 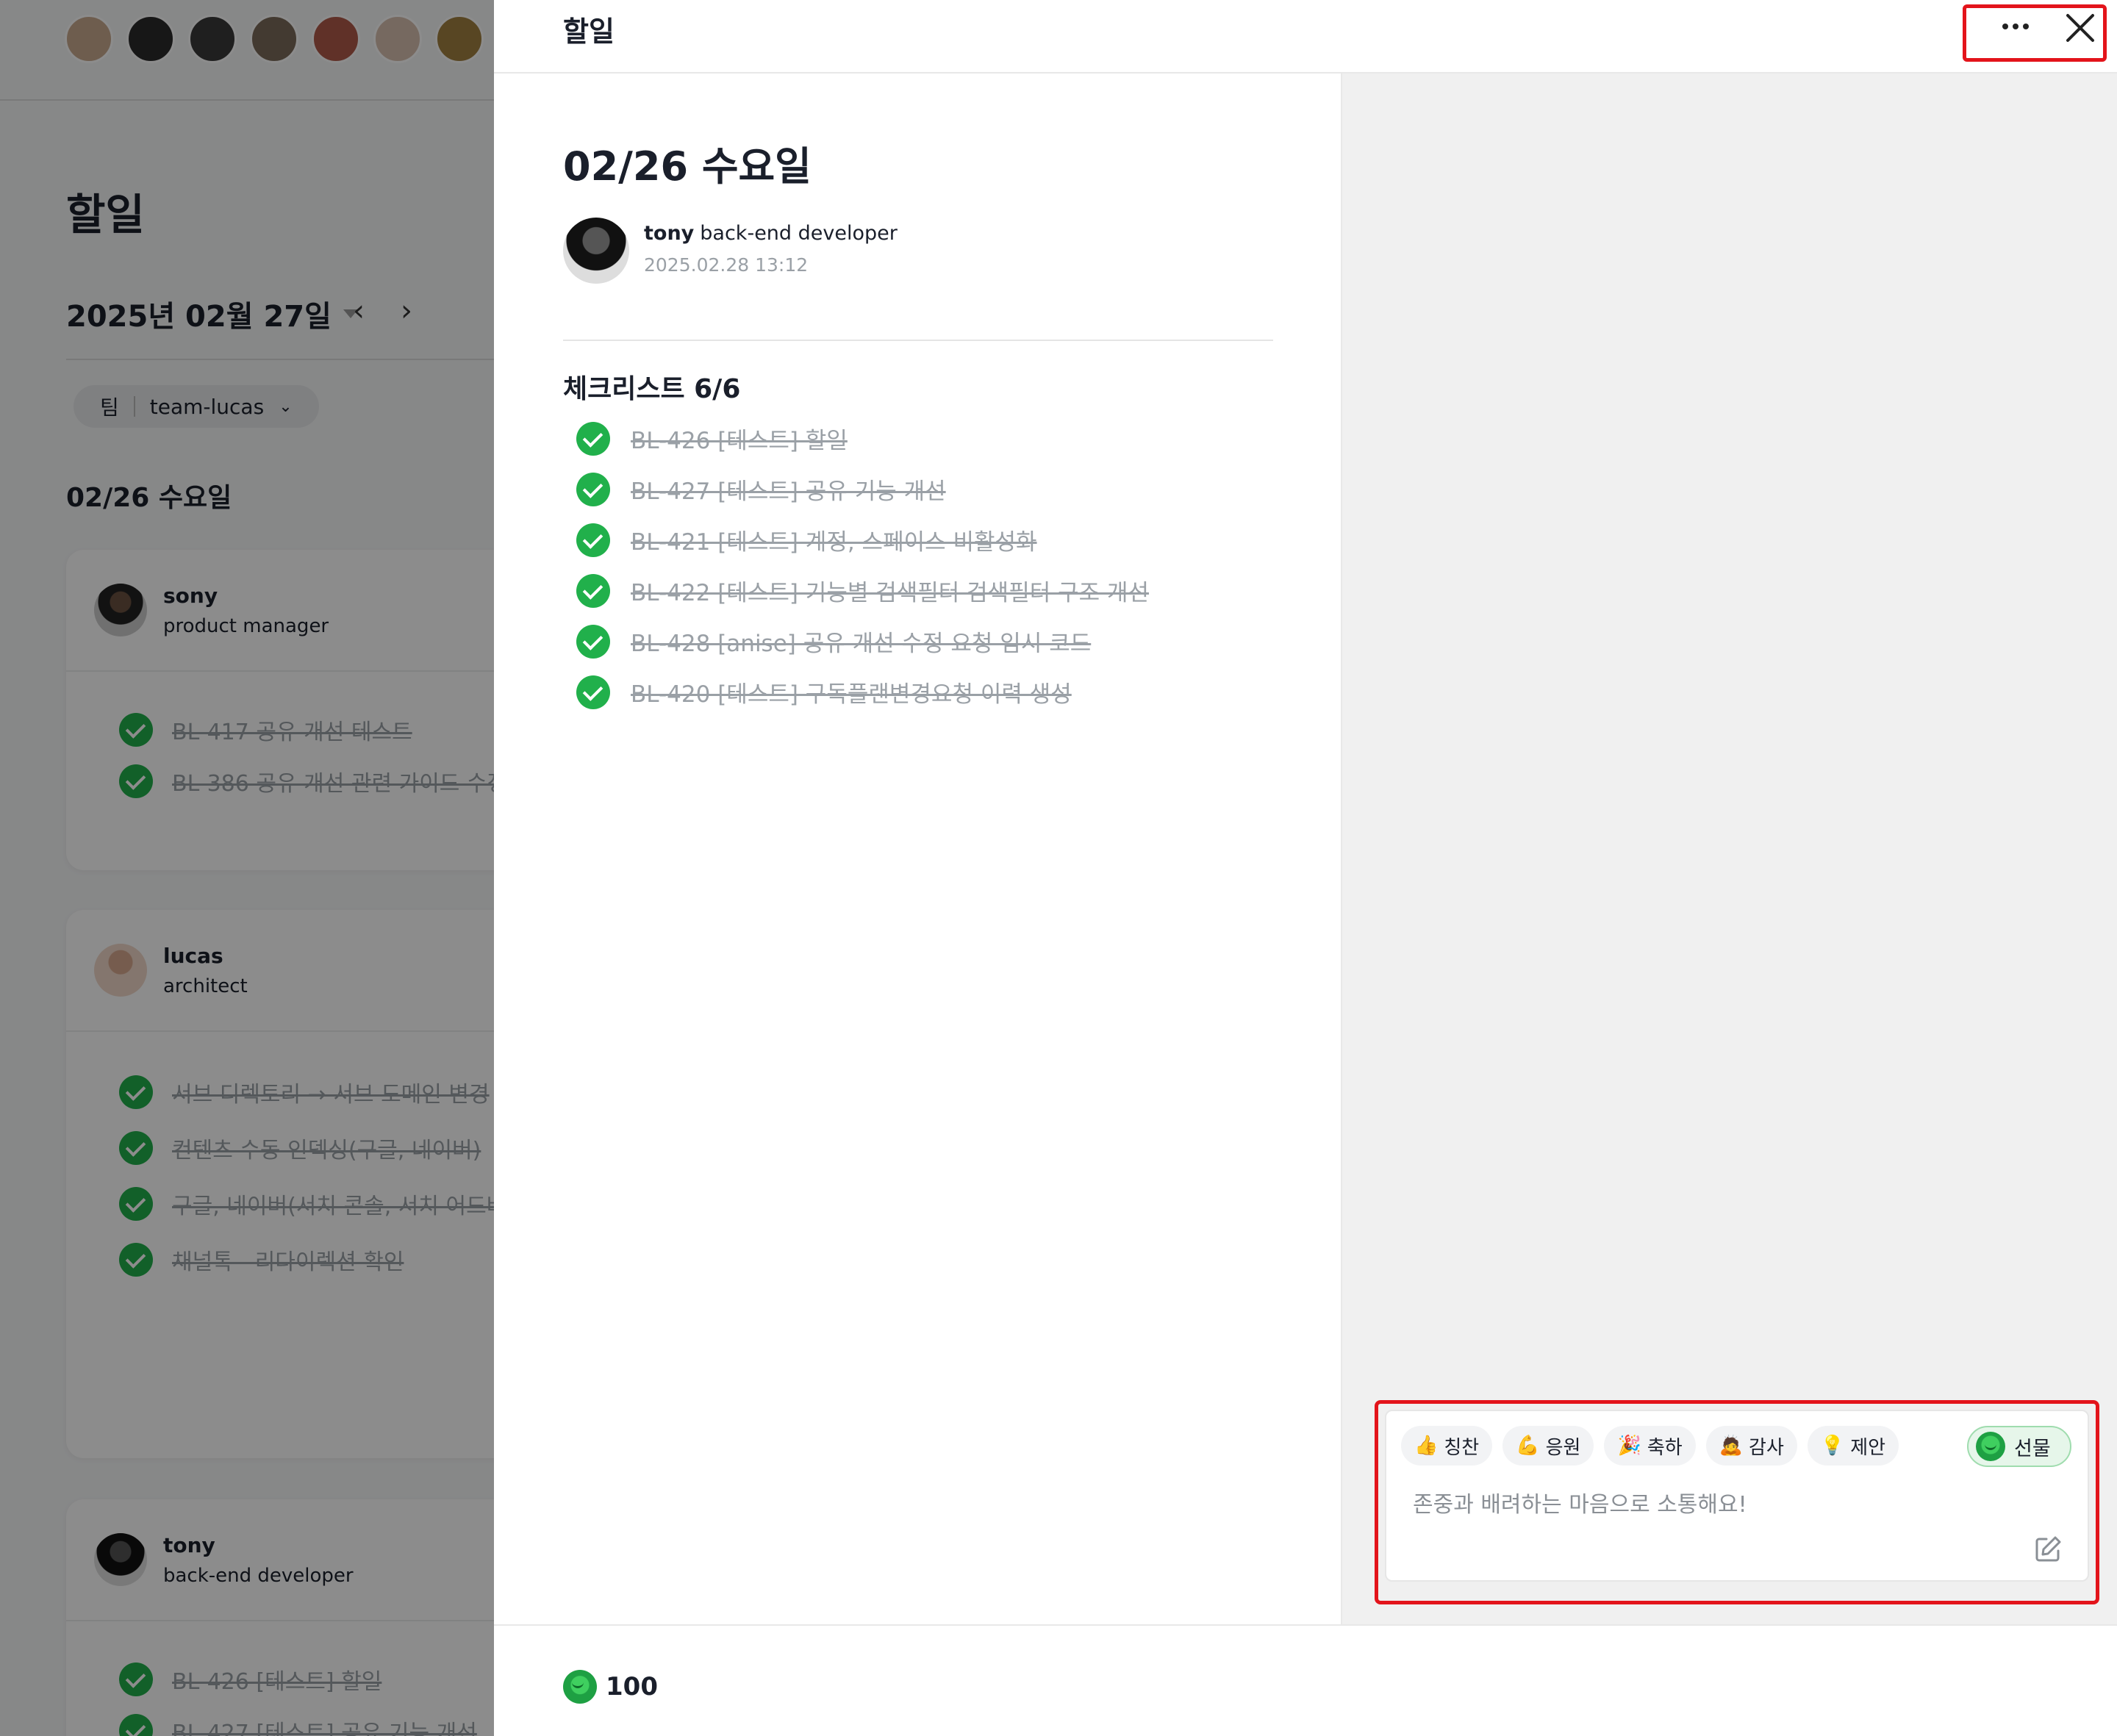 What do you see at coordinates (1832, 1446) in the screenshot?
I see `light-bulb-icon: 💡` at bounding box center [1832, 1446].